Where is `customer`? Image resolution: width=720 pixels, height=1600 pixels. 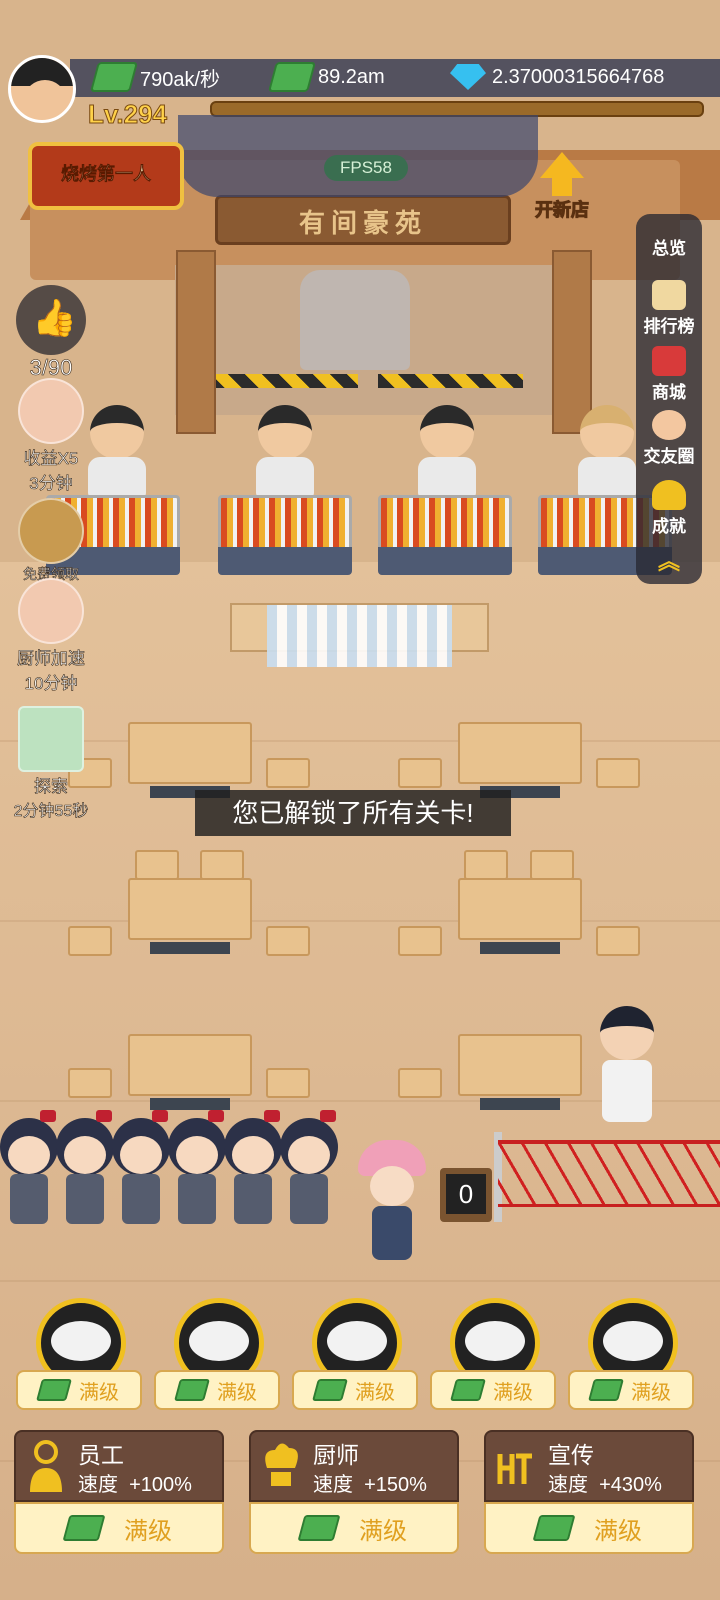 customer is located at coordinates (392, 1200).